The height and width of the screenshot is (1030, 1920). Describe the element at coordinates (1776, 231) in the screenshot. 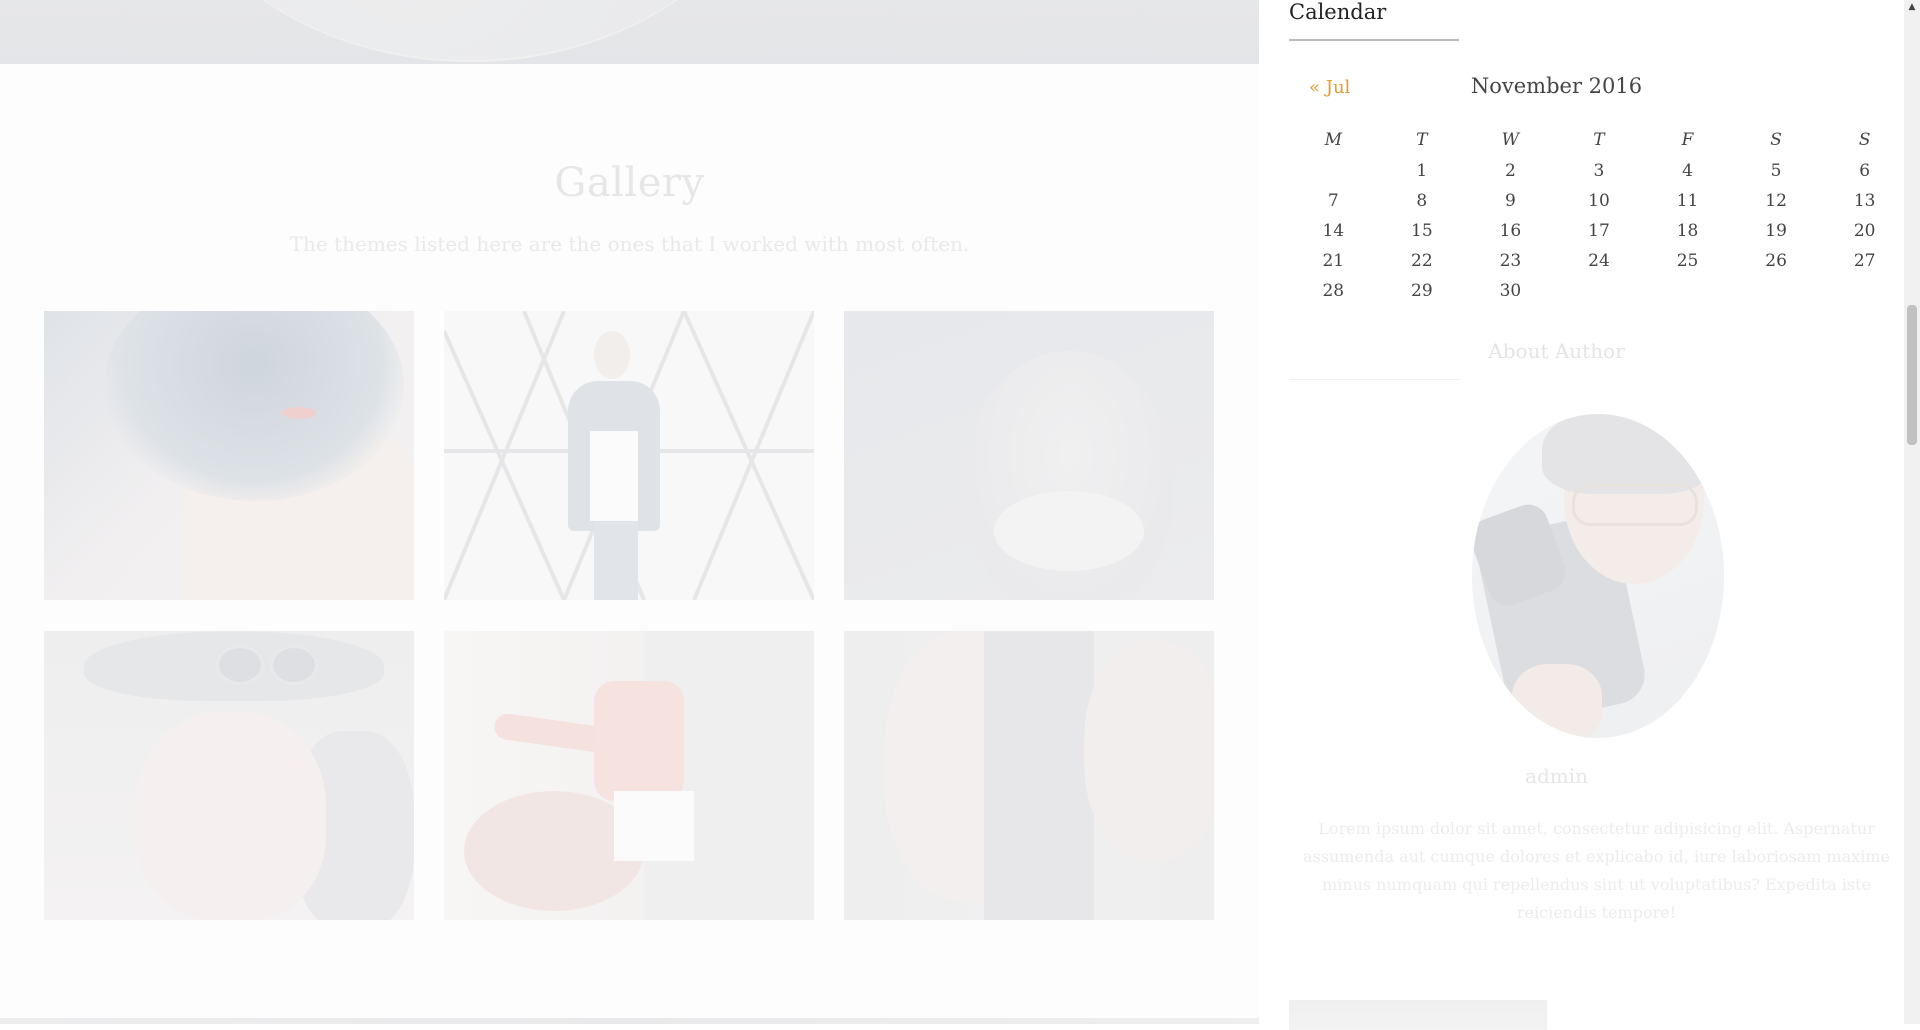

I see `calendar-day: 19` at that location.